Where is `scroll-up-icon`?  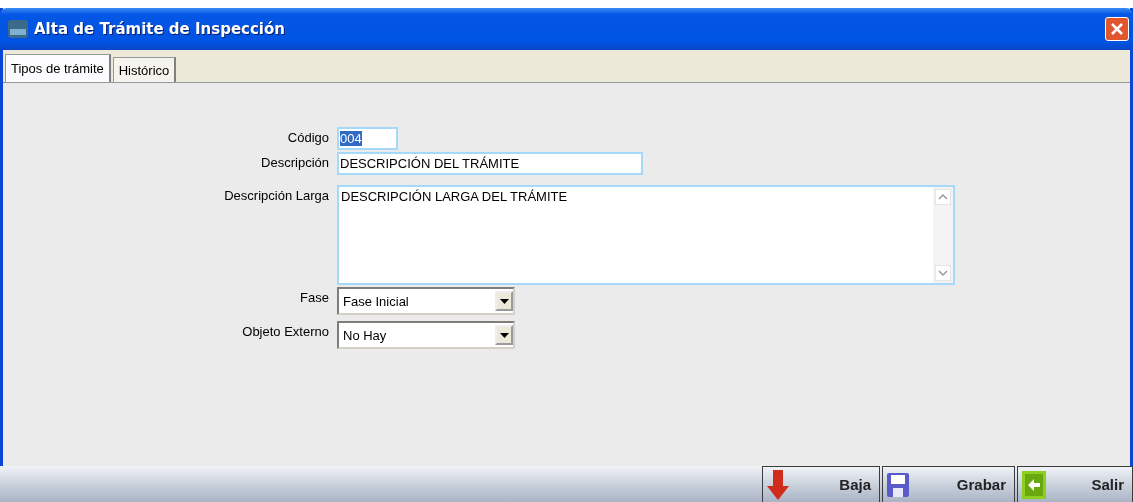
scroll-up-icon is located at coordinates (943, 197).